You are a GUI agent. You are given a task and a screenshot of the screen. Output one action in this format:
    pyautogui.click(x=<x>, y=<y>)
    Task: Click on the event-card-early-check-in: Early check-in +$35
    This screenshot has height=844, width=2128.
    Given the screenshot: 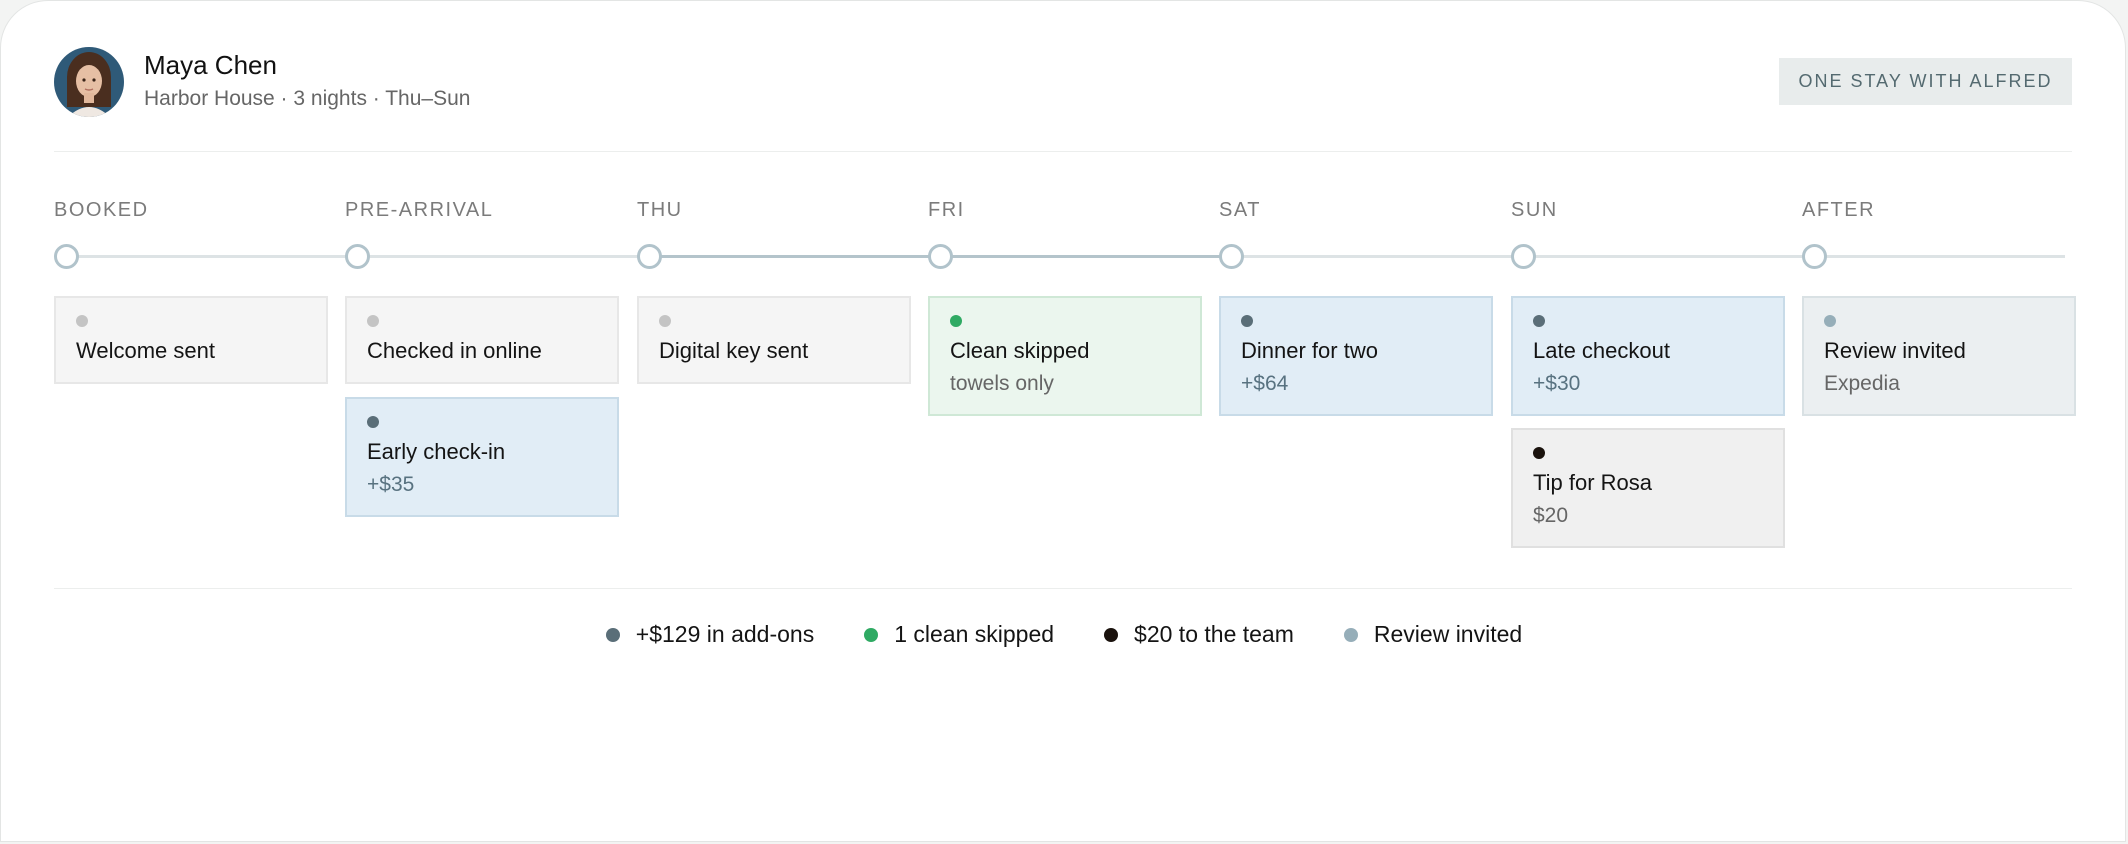 What is the action you would take?
    pyautogui.click(x=482, y=457)
    